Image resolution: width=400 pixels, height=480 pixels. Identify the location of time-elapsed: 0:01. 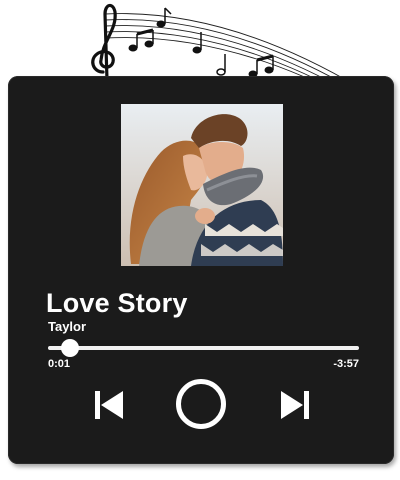
(59, 364).